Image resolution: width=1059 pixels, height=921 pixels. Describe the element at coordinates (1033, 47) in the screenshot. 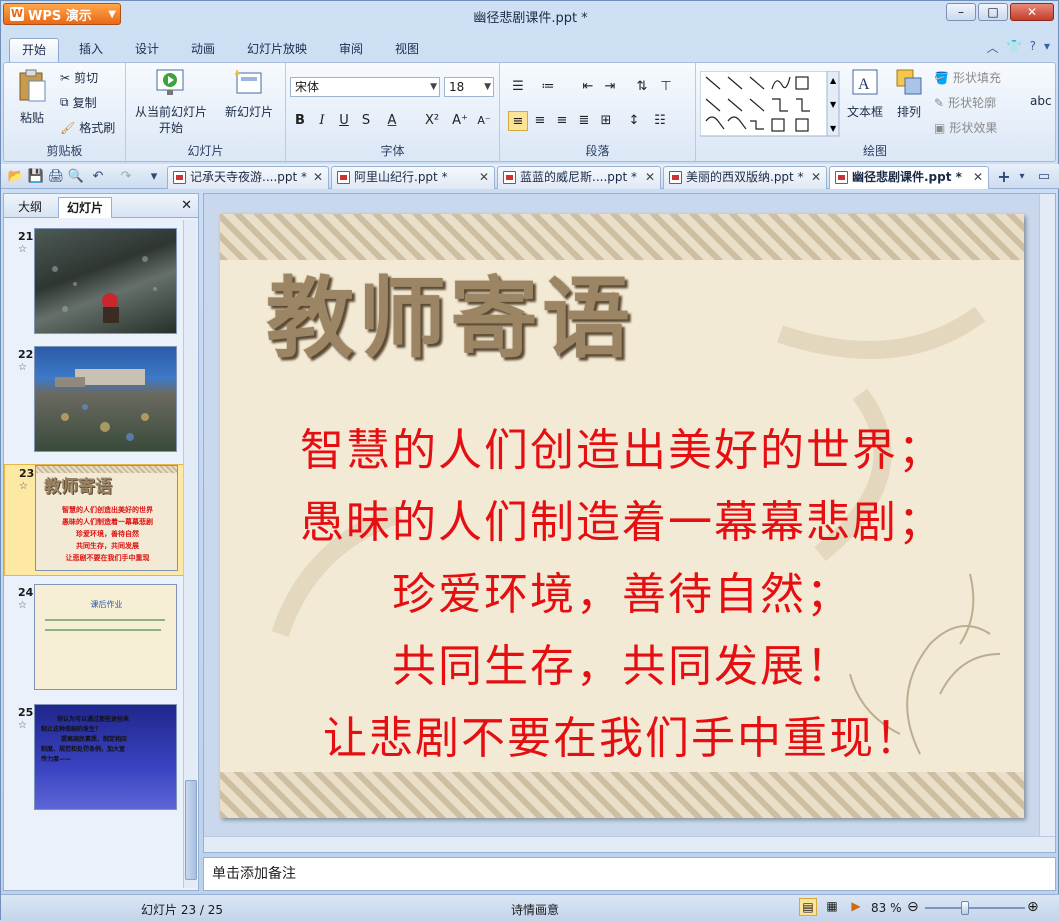

I see `help-icon: ?` at that location.